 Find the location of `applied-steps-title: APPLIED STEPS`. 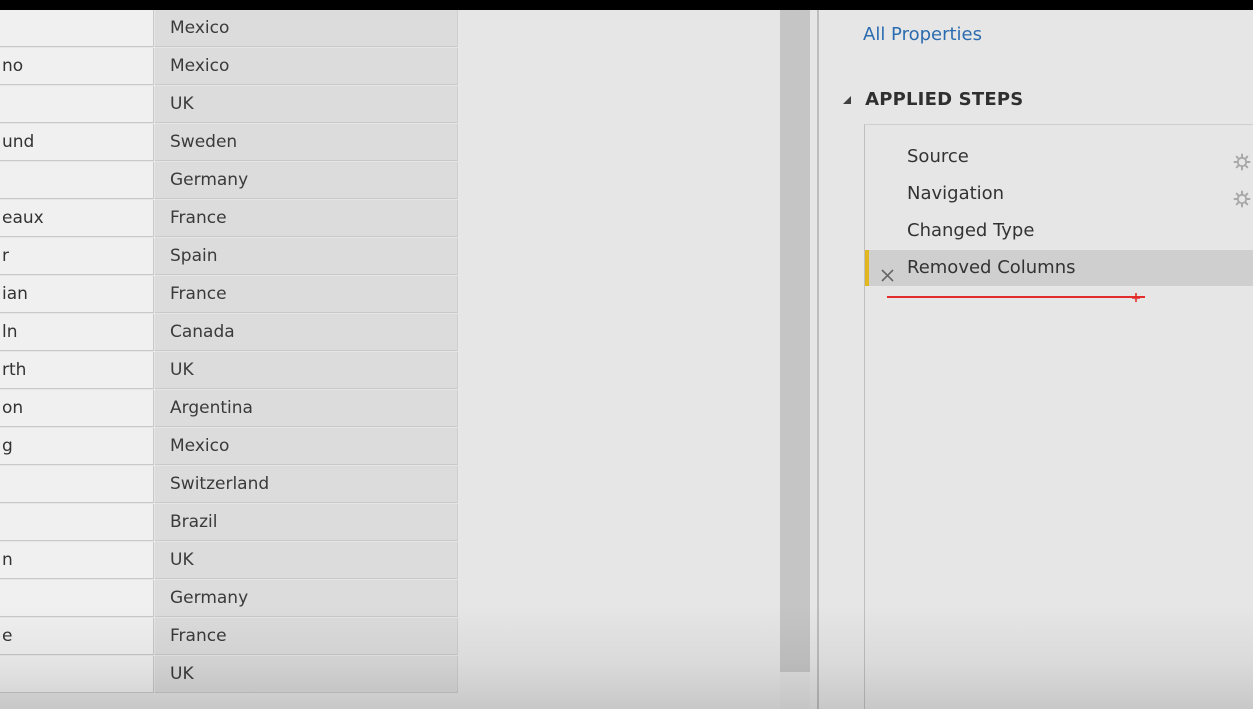

applied-steps-title: APPLIED STEPS is located at coordinates (944, 99).